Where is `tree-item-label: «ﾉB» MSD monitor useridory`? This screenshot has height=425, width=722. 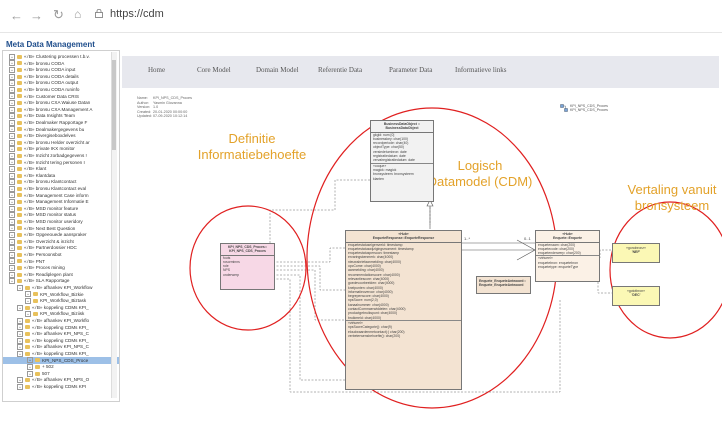
tree-item-label: «ﾉB» MSD monitor useridory is located at coordinates (53, 221).